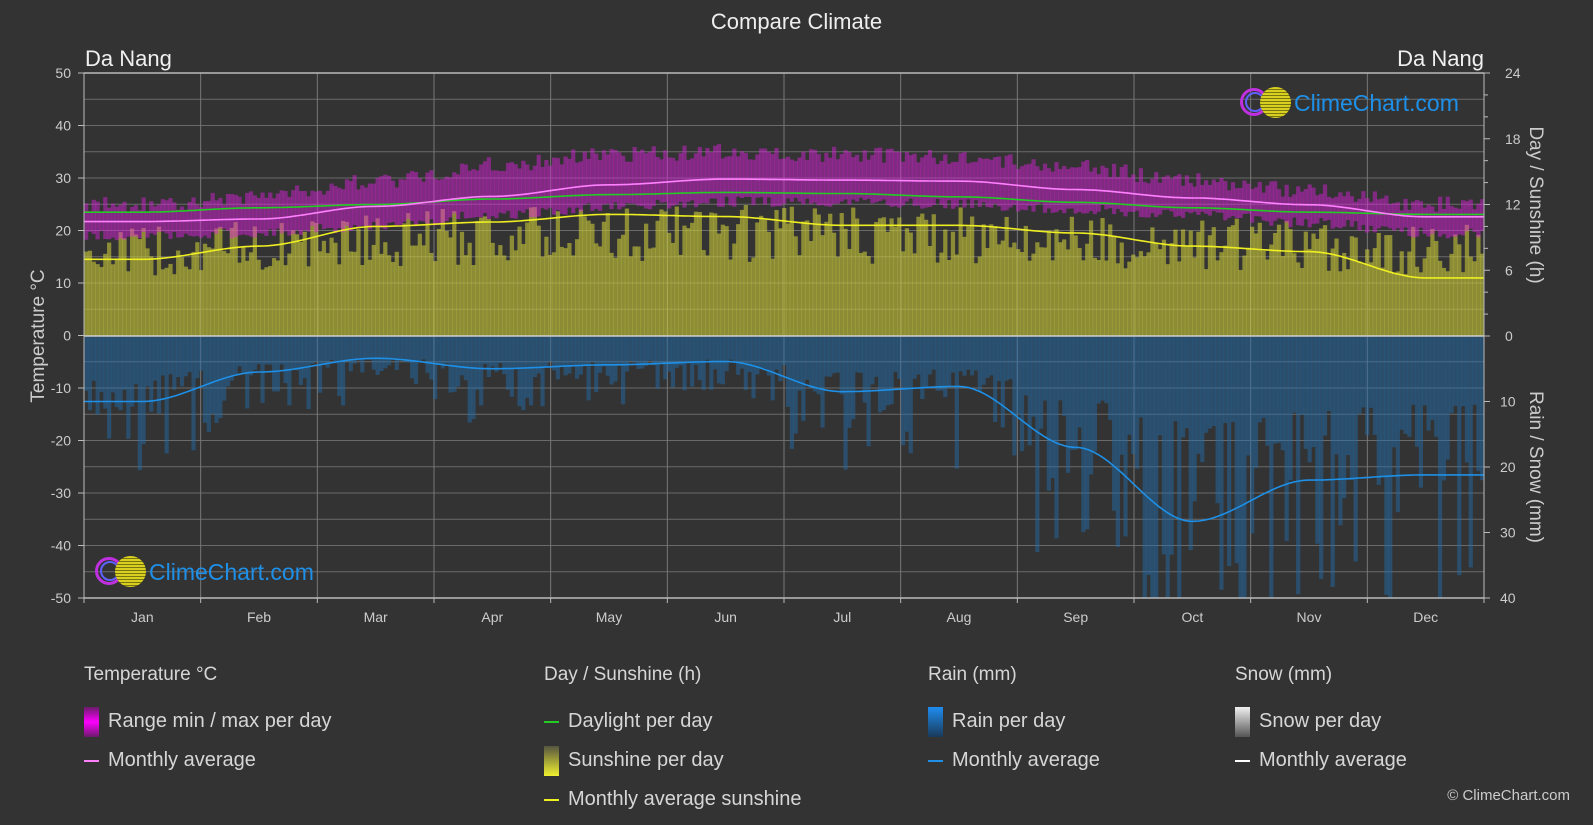  I want to click on legend-snow: Snow (mm) Snow per day Monthly average, so click(1321, 722).